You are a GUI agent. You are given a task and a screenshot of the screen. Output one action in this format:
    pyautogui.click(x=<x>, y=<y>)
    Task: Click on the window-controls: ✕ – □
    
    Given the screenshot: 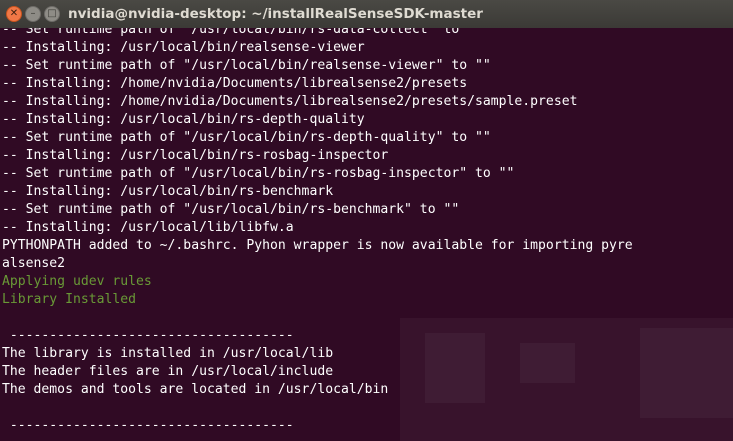 What is the action you would take?
    pyautogui.click(x=30, y=14)
    